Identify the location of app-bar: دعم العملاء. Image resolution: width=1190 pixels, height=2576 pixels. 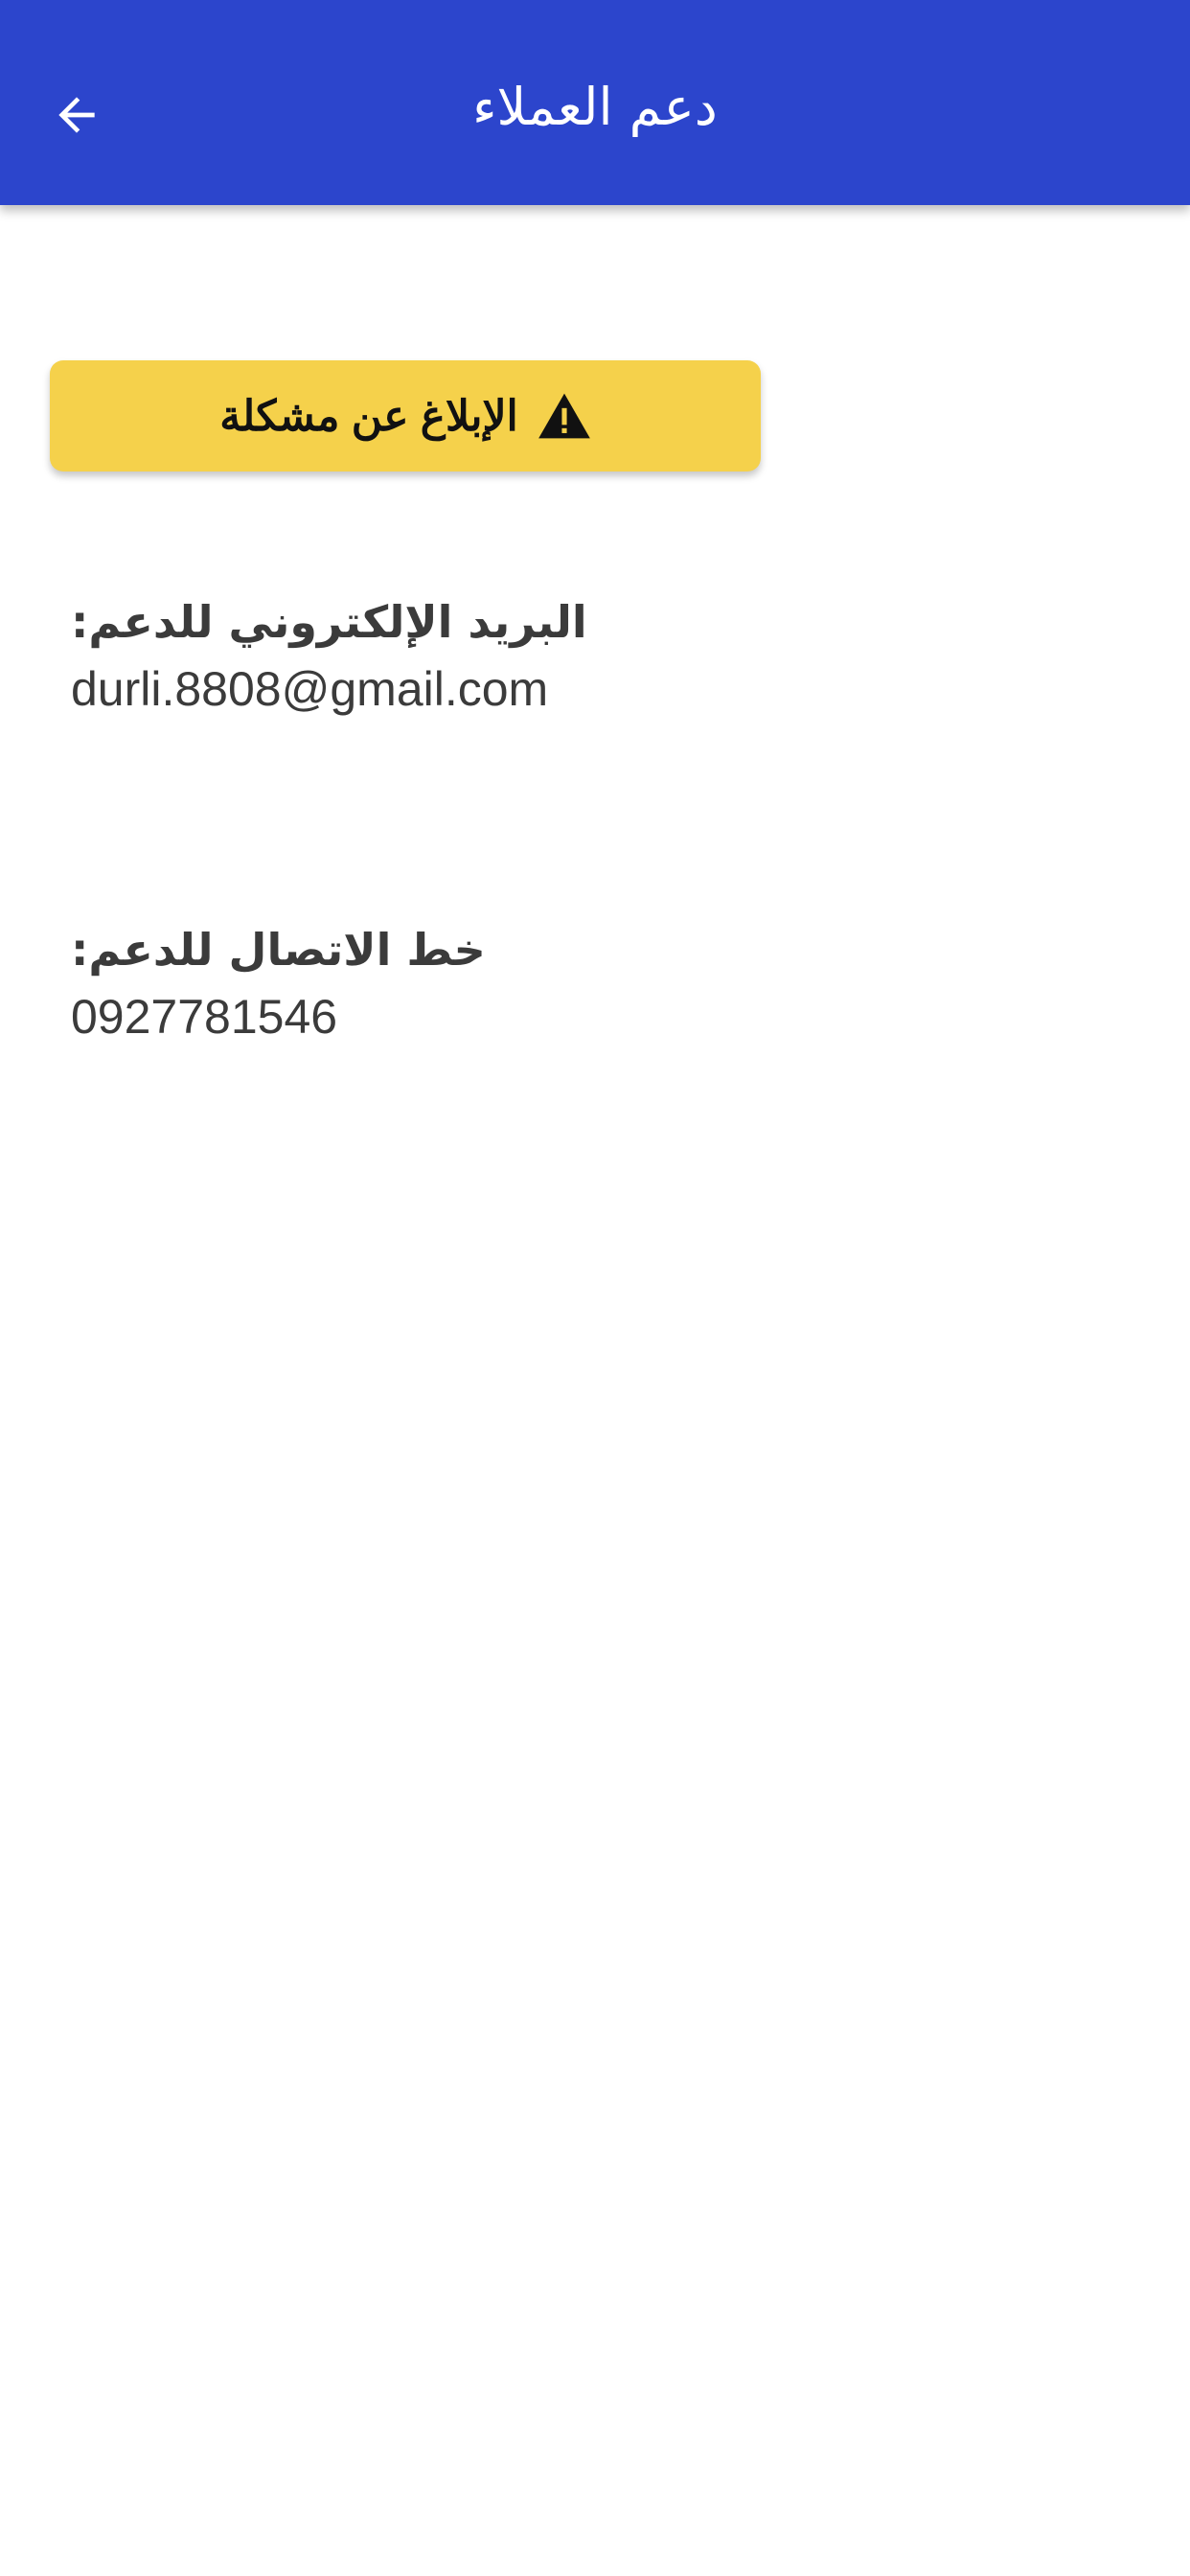
(595, 102).